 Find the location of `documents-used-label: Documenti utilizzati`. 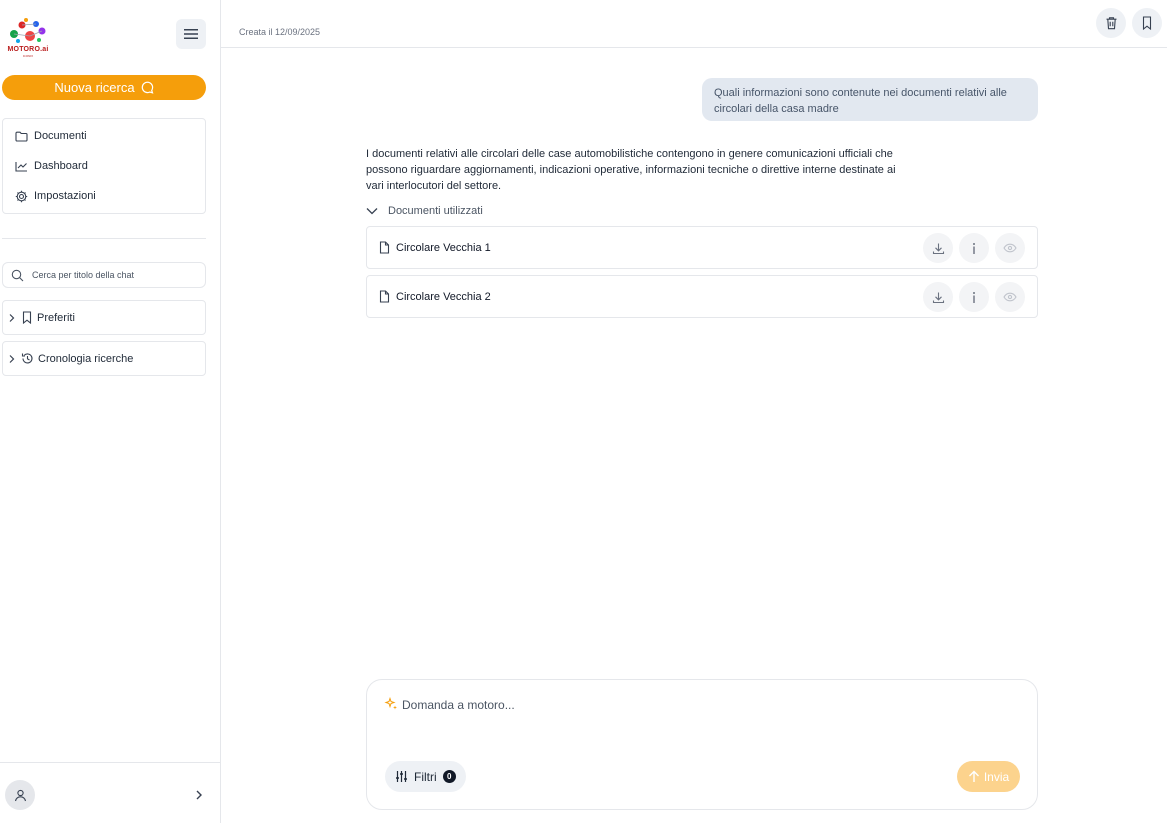

documents-used-label: Documenti utilizzati is located at coordinates (435, 211).